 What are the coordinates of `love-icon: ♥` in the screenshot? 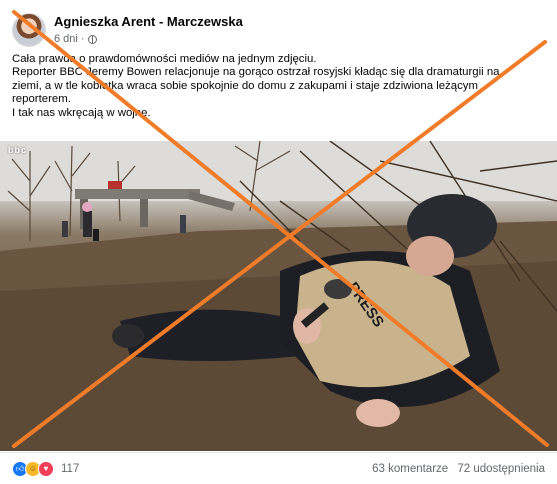 It's located at (46, 468).